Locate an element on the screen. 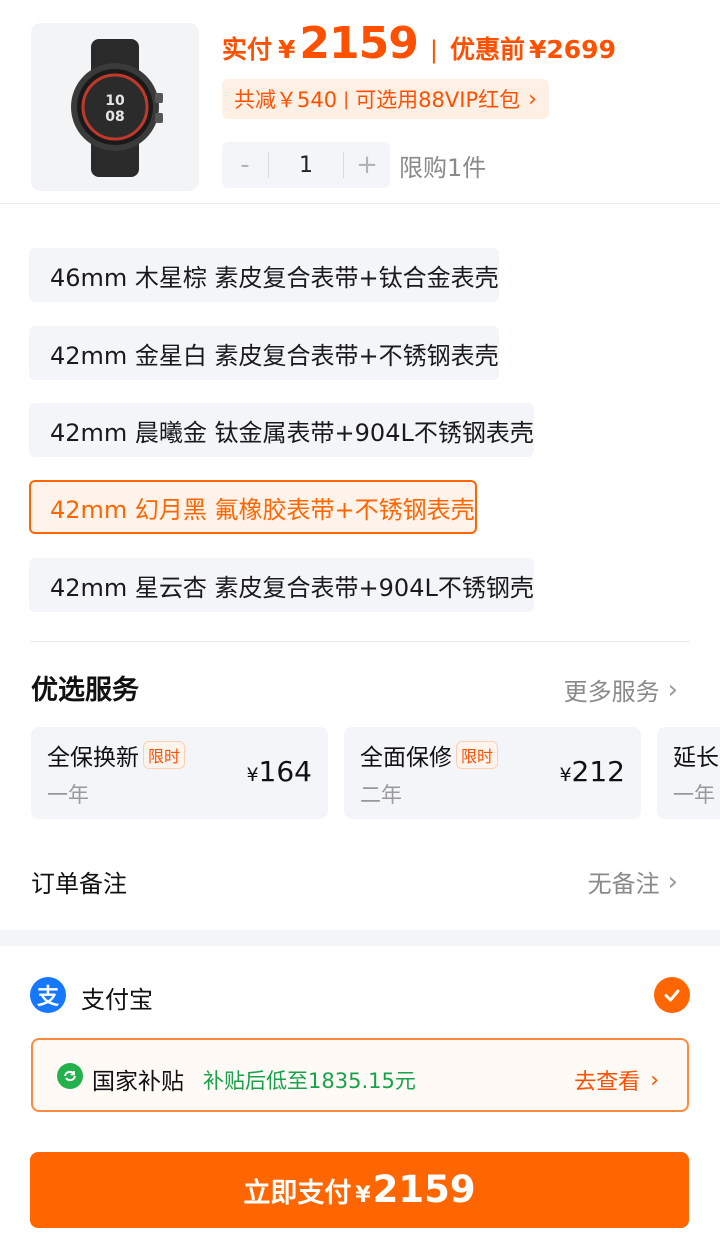 The image size is (720, 1253). quantity-stepper: - 1 + is located at coordinates (306, 165).